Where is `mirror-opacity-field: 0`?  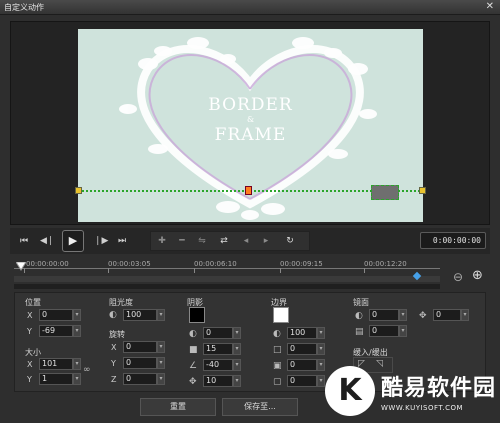
mirror-opacity-field: 0 is located at coordinates (384, 315).